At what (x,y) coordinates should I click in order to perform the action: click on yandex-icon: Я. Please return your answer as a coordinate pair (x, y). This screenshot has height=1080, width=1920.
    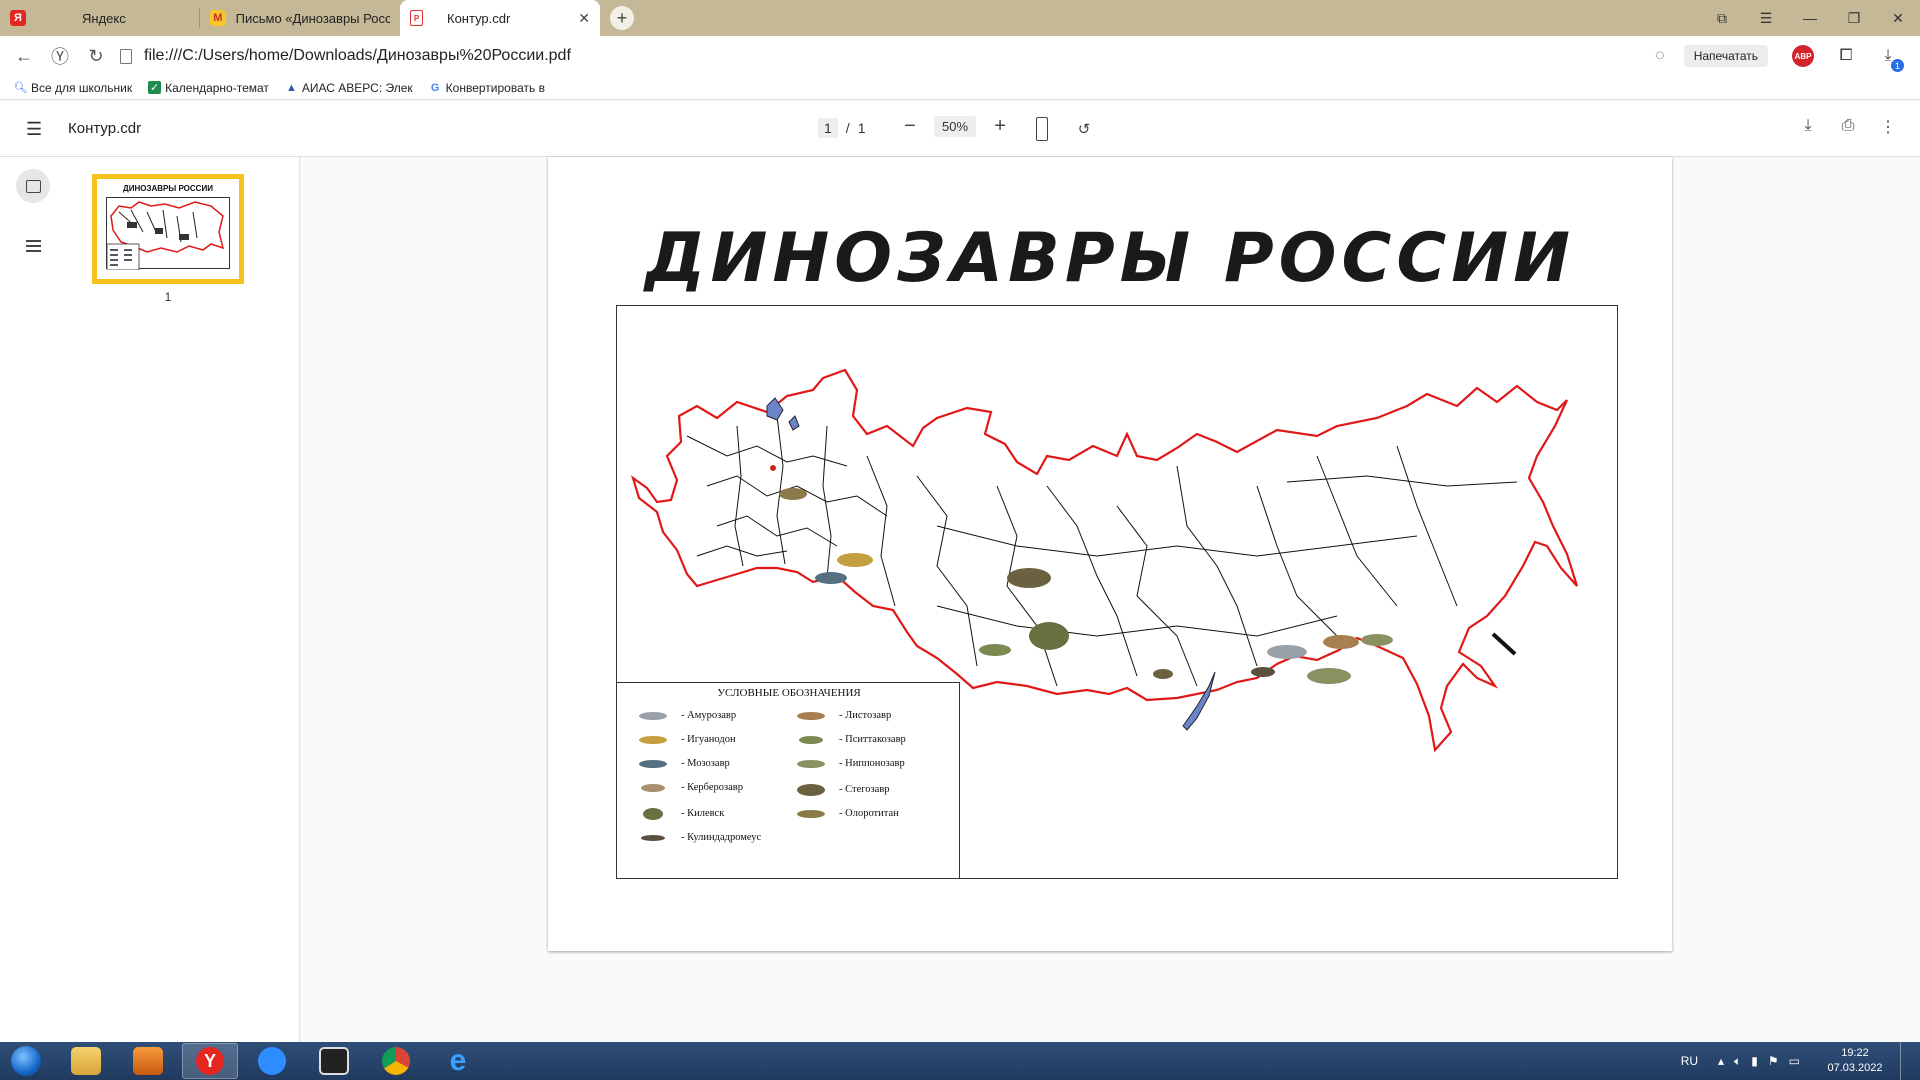
    Looking at the image, I should click on (18, 18).